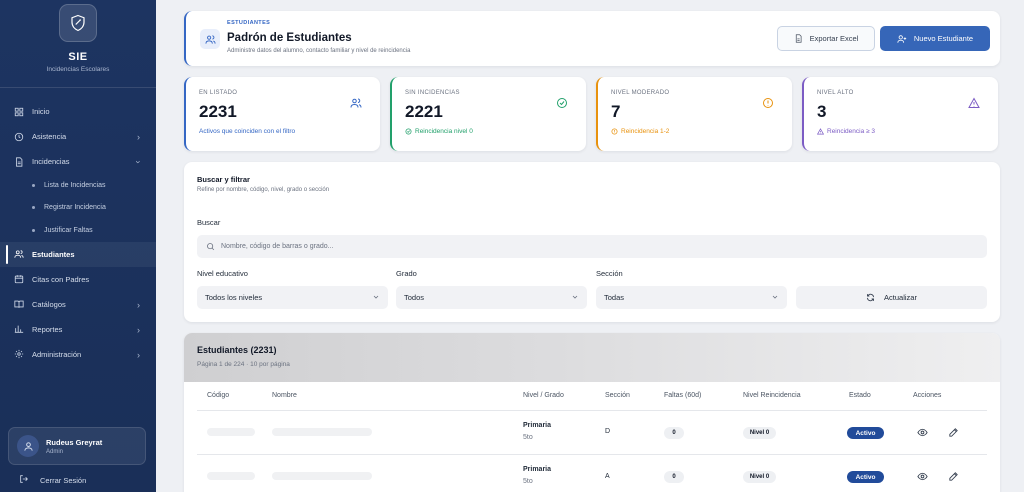 The height and width of the screenshot is (492, 1024). Describe the element at coordinates (75, 185) in the screenshot. I see `sidebar-item-label: Lista de Incidencias` at that location.